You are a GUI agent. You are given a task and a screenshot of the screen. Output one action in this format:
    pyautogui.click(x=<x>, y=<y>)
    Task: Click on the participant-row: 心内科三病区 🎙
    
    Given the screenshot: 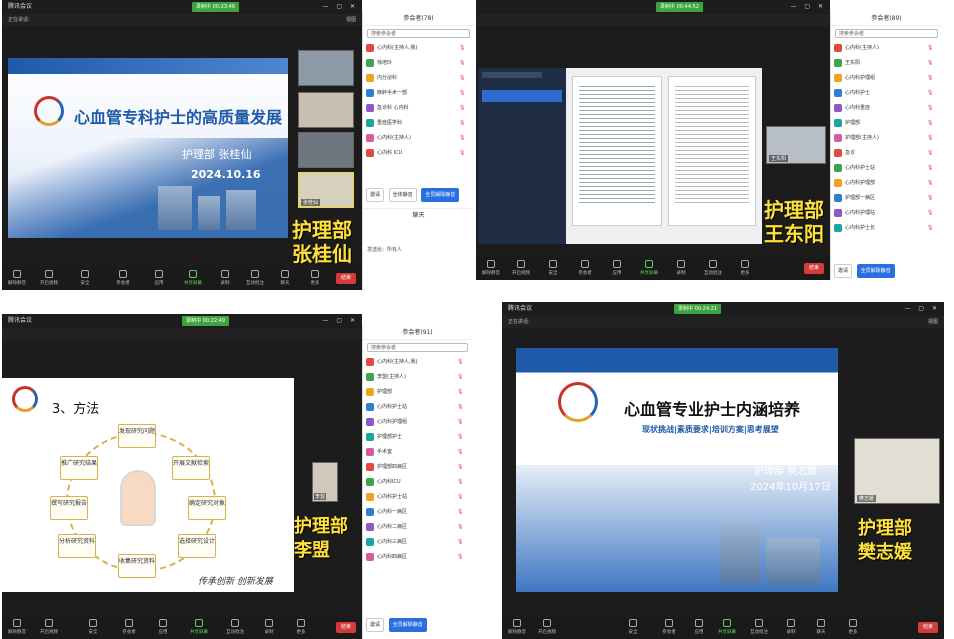 What is the action you would take?
    pyautogui.click(x=417, y=542)
    